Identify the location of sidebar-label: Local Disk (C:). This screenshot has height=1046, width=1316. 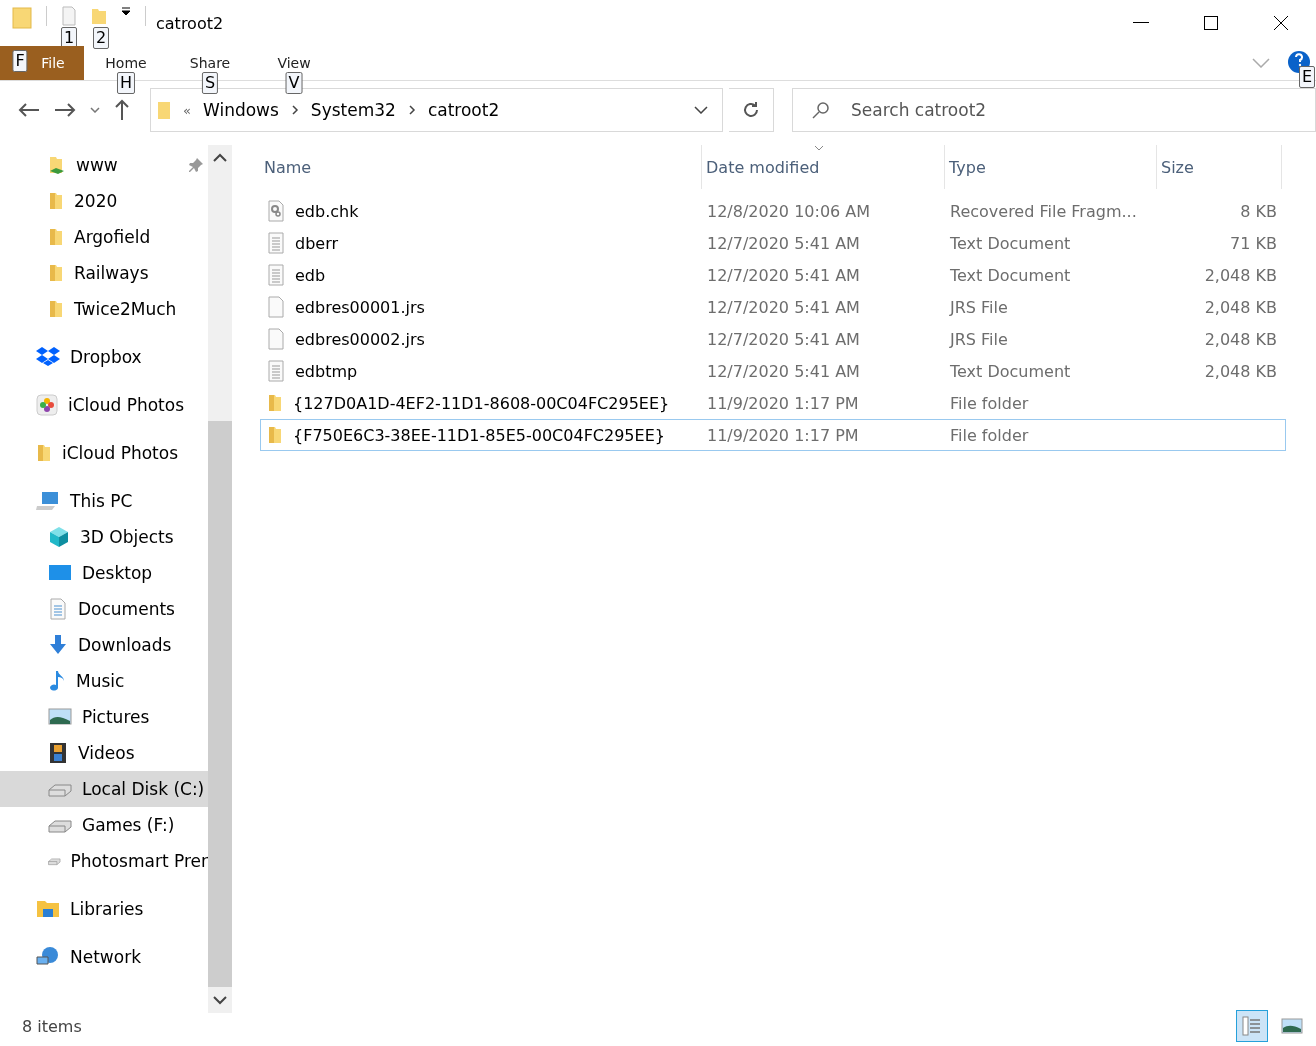
(143, 789).